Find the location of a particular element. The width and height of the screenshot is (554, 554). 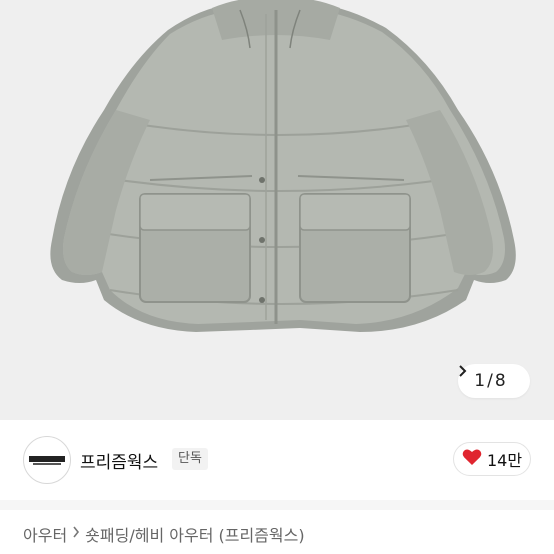

like-count: 14만 is located at coordinates (504, 460).